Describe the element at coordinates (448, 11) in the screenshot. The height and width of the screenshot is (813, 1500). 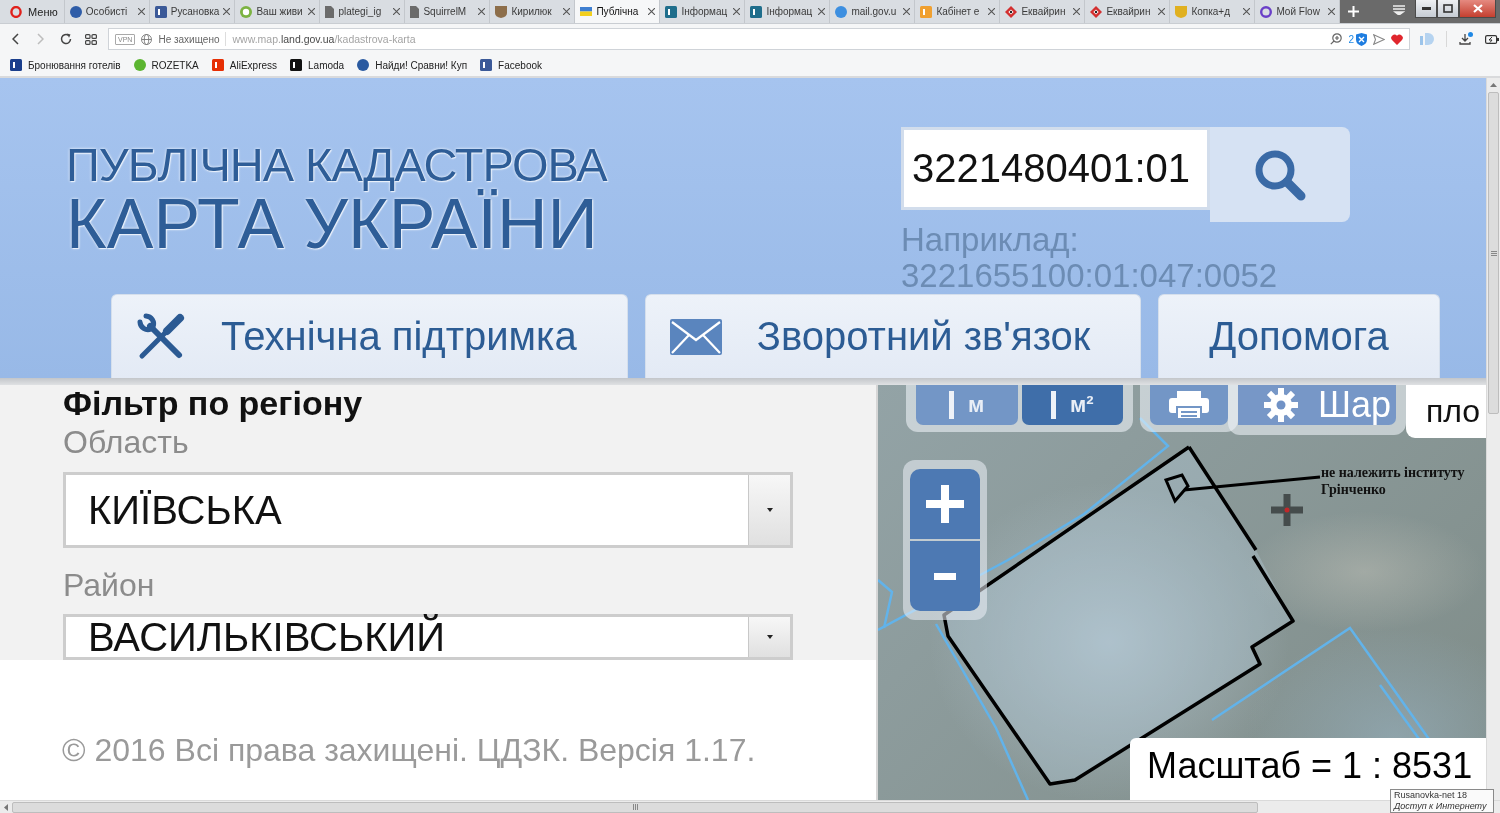
I see `browser-tab: SquirrelM` at that location.